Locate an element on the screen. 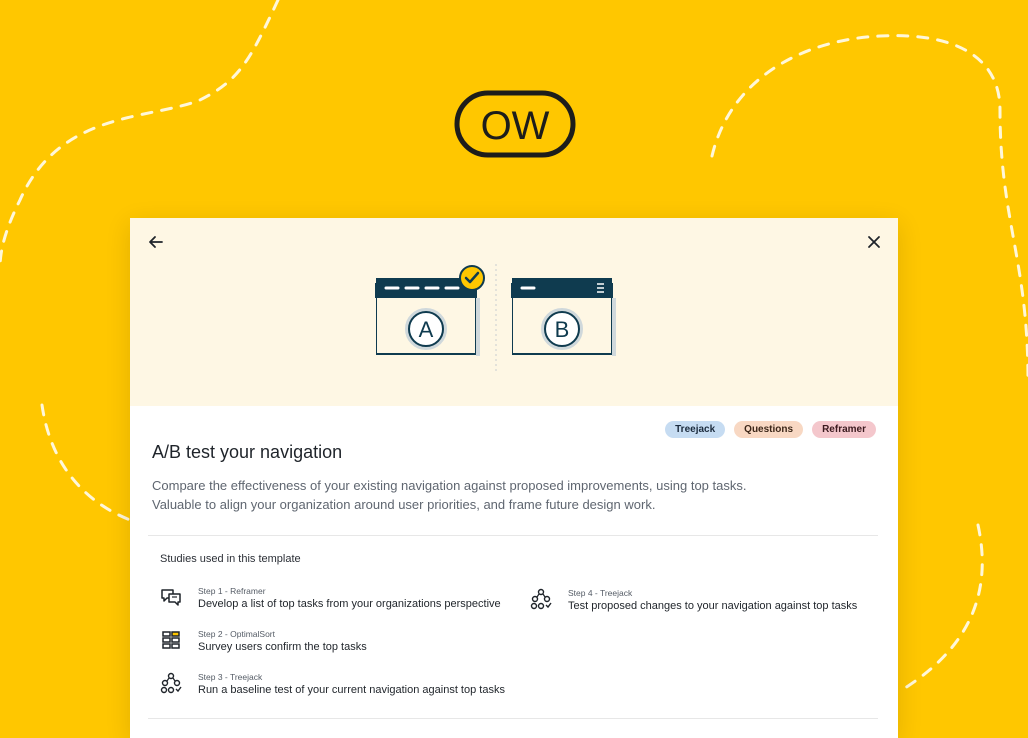 The width and height of the screenshot is (1028, 738). close-icon is located at coordinates (874, 242).